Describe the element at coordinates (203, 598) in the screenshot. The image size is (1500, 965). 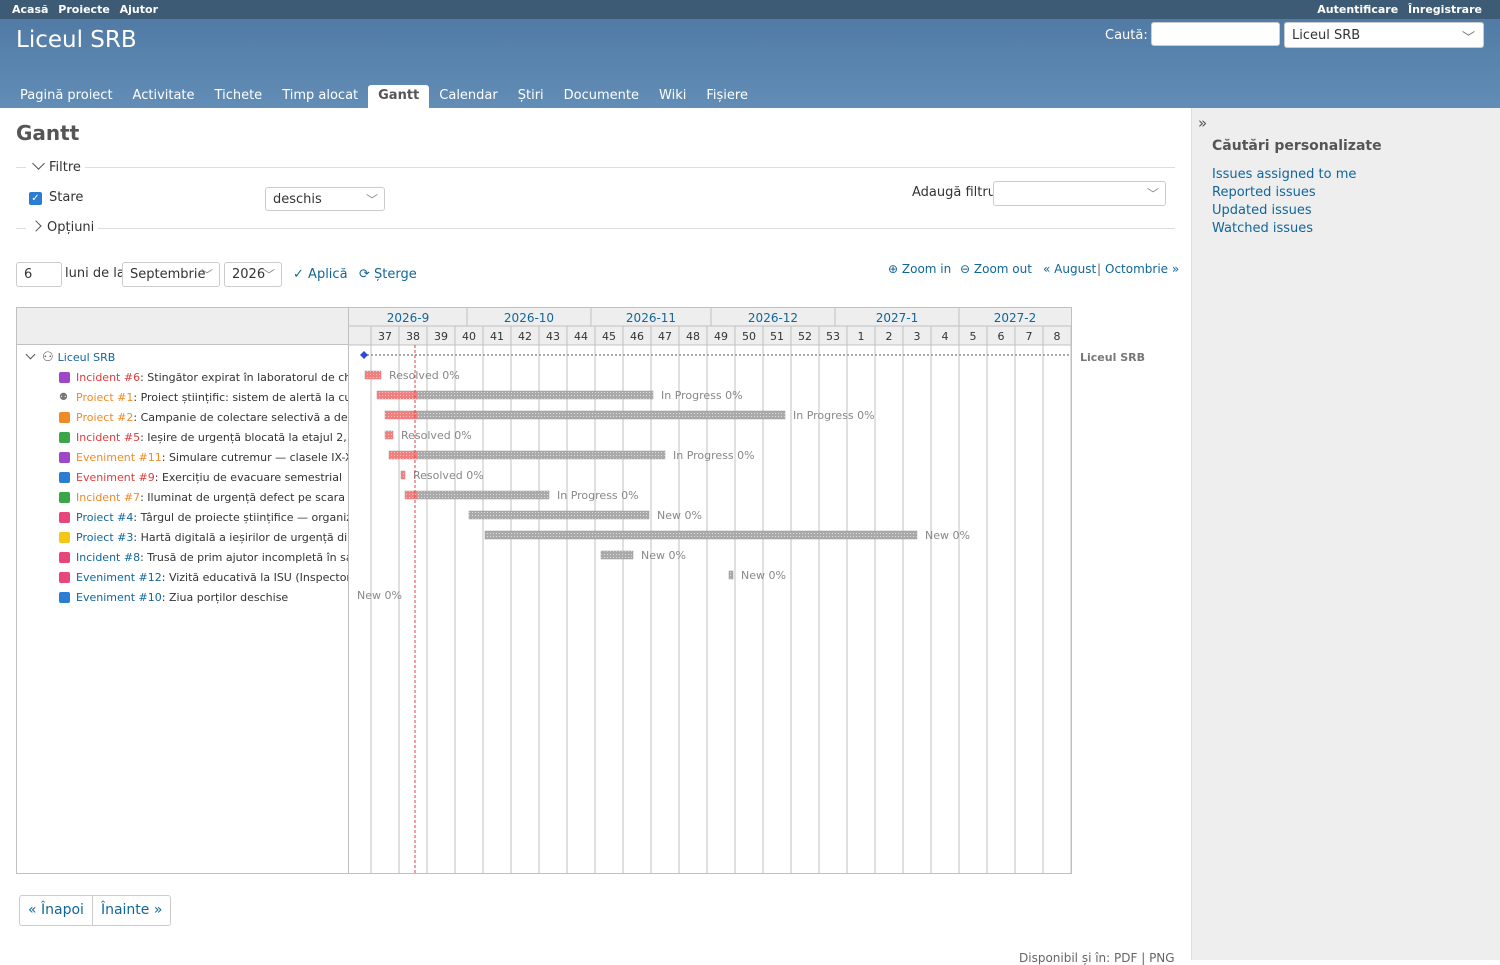
I see `gantt-issue-row: Eveniment #10: Ziua porților deschise` at that location.